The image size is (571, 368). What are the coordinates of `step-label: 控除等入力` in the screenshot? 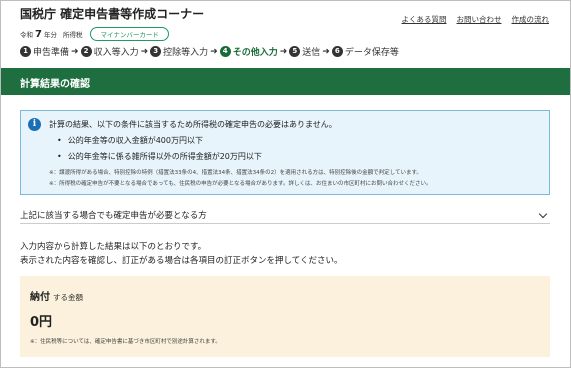 It's located at (186, 53).